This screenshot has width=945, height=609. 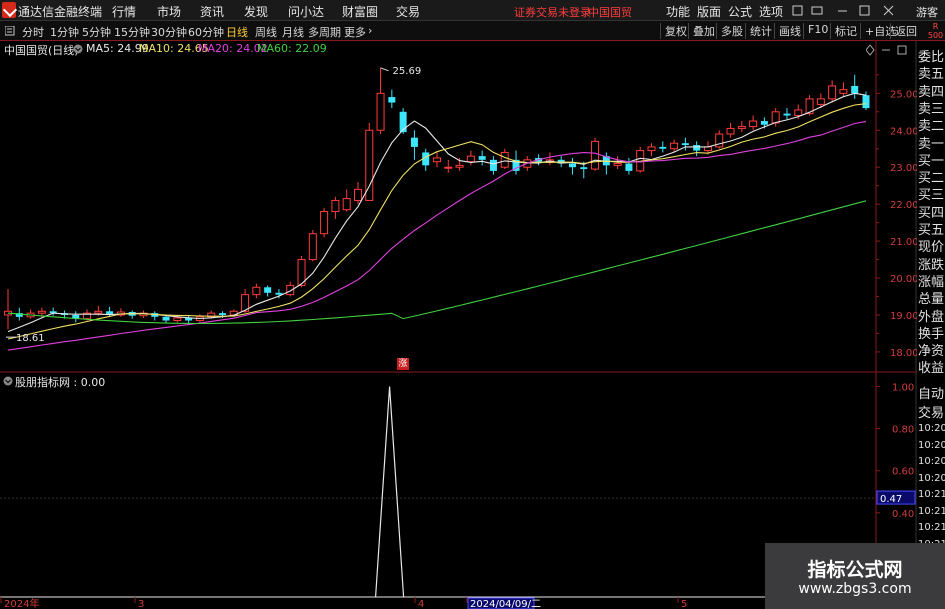 I want to click on menu-xuanxiang: 选项, so click(x=771, y=11).